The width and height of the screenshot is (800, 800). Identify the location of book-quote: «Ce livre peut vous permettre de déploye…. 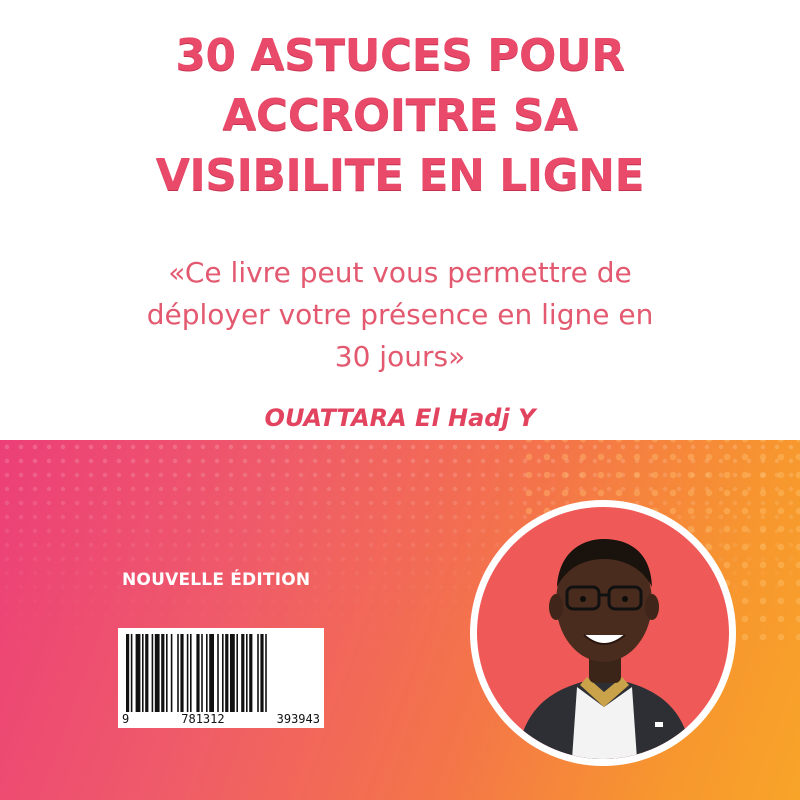
(400, 315).